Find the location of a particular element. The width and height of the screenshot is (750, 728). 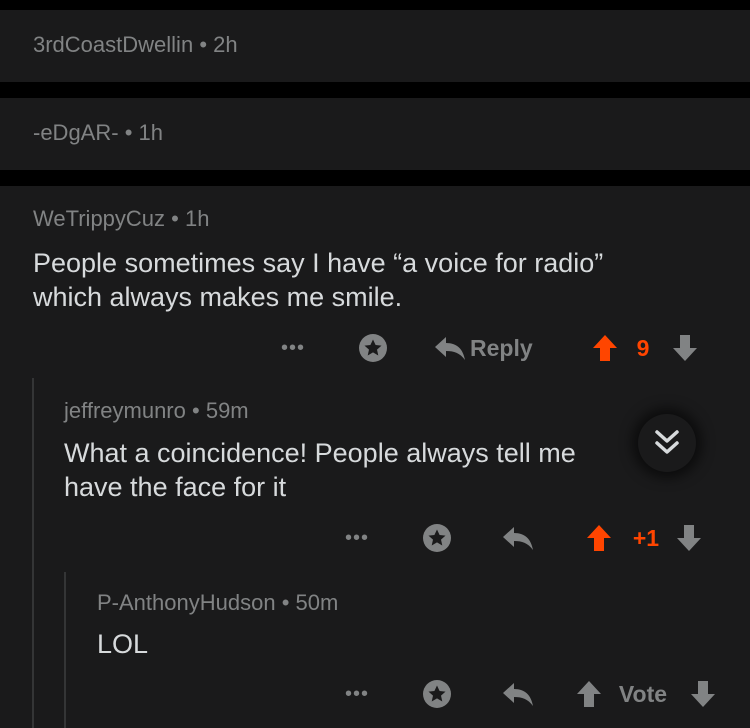

comment-age: 50m is located at coordinates (317, 602).